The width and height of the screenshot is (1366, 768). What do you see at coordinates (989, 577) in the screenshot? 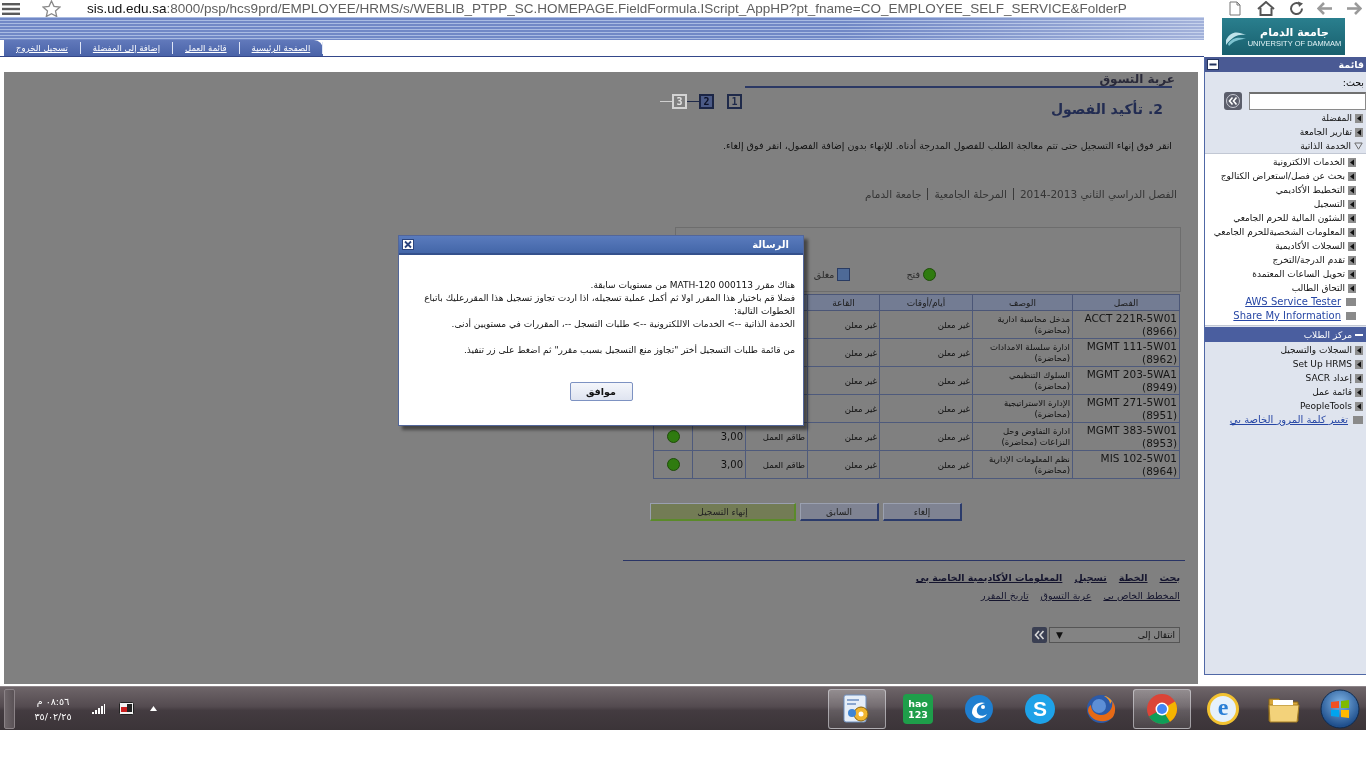
I see `page-link: المعلومات الأكاديمية الخاصة بي` at bounding box center [989, 577].